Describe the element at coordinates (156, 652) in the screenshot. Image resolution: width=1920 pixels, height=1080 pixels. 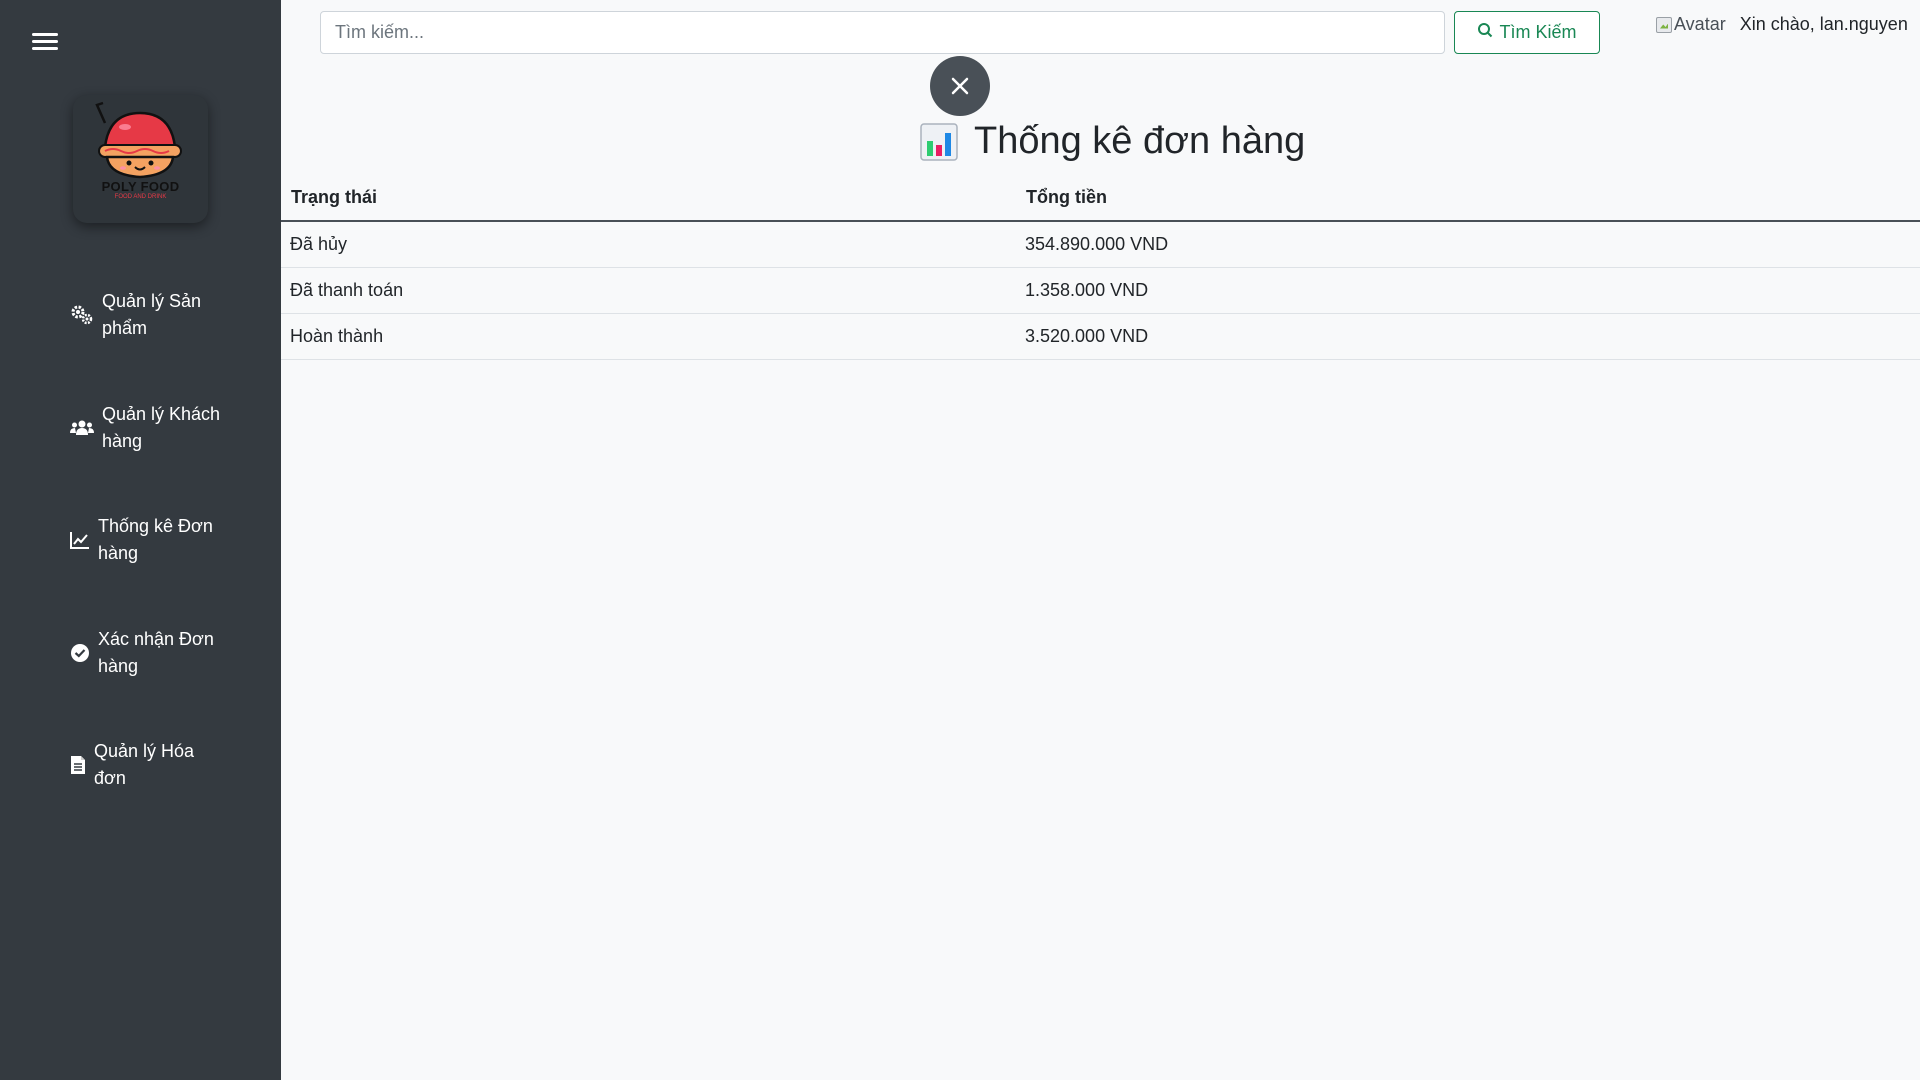
I see `sidebar-item-label: Xác nhận Đơn hàng` at that location.